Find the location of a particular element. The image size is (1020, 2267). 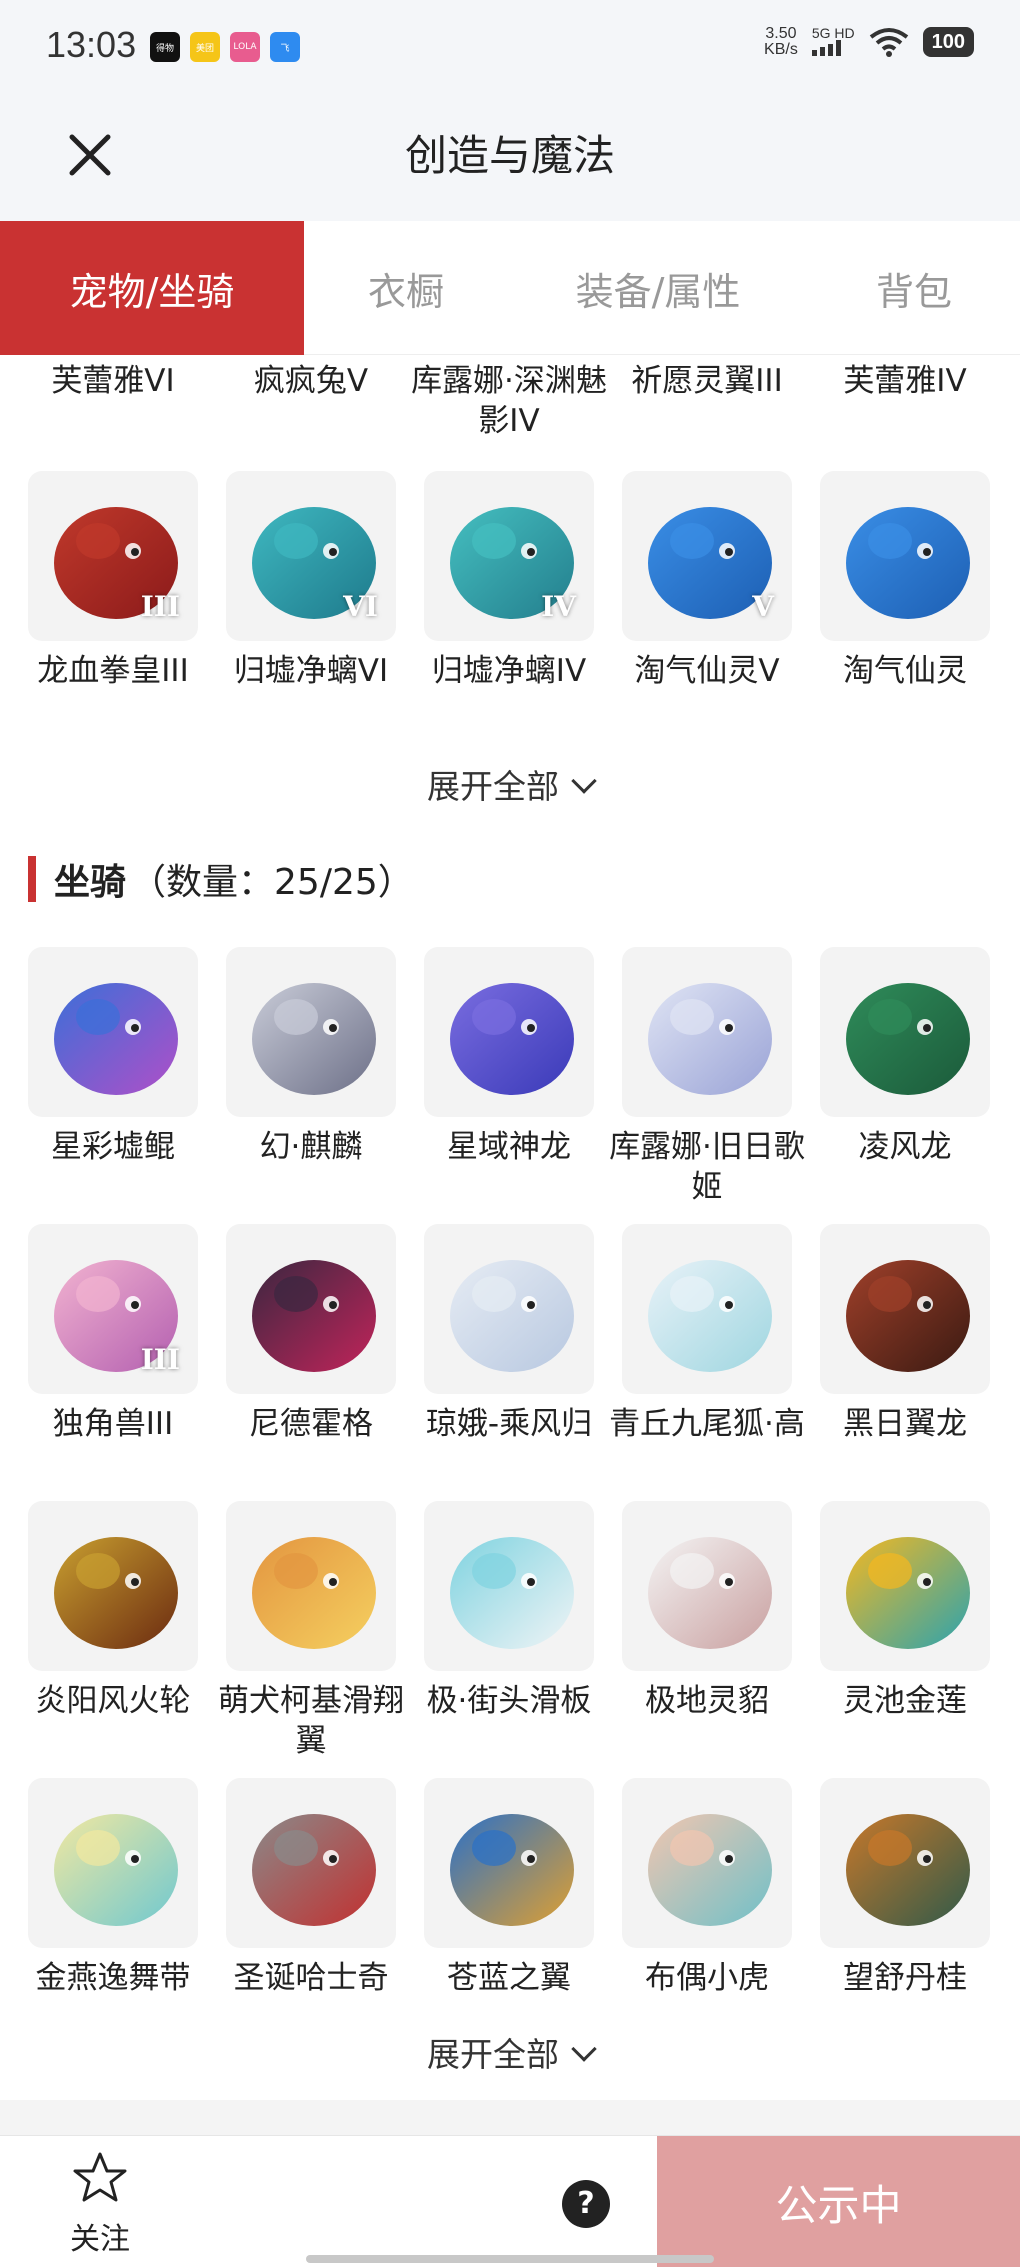

list-item: 灵池金莲 is located at coordinates (905, 1611).